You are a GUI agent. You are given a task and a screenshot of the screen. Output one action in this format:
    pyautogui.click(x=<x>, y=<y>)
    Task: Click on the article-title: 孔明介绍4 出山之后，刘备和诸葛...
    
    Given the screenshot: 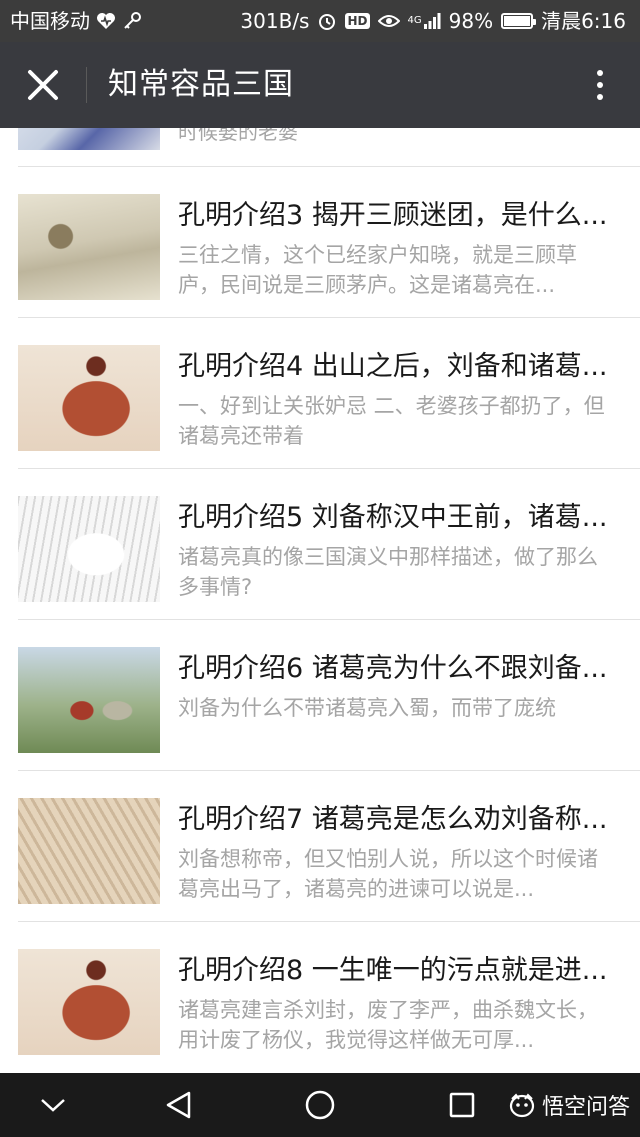 What is the action you would take?
    pyautogui.click(x=393, y=366)
    